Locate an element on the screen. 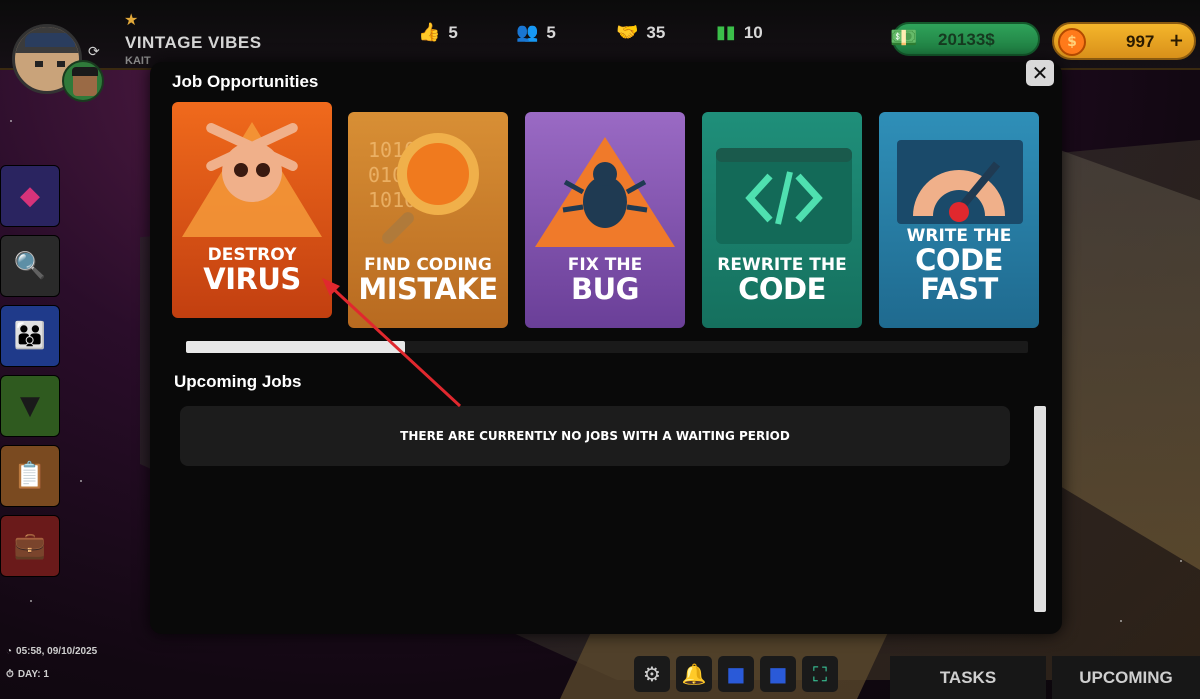 The height and width of the screenshot is (699, 1200). gear-icon: ⚙ is located at coordinates (652, 674).